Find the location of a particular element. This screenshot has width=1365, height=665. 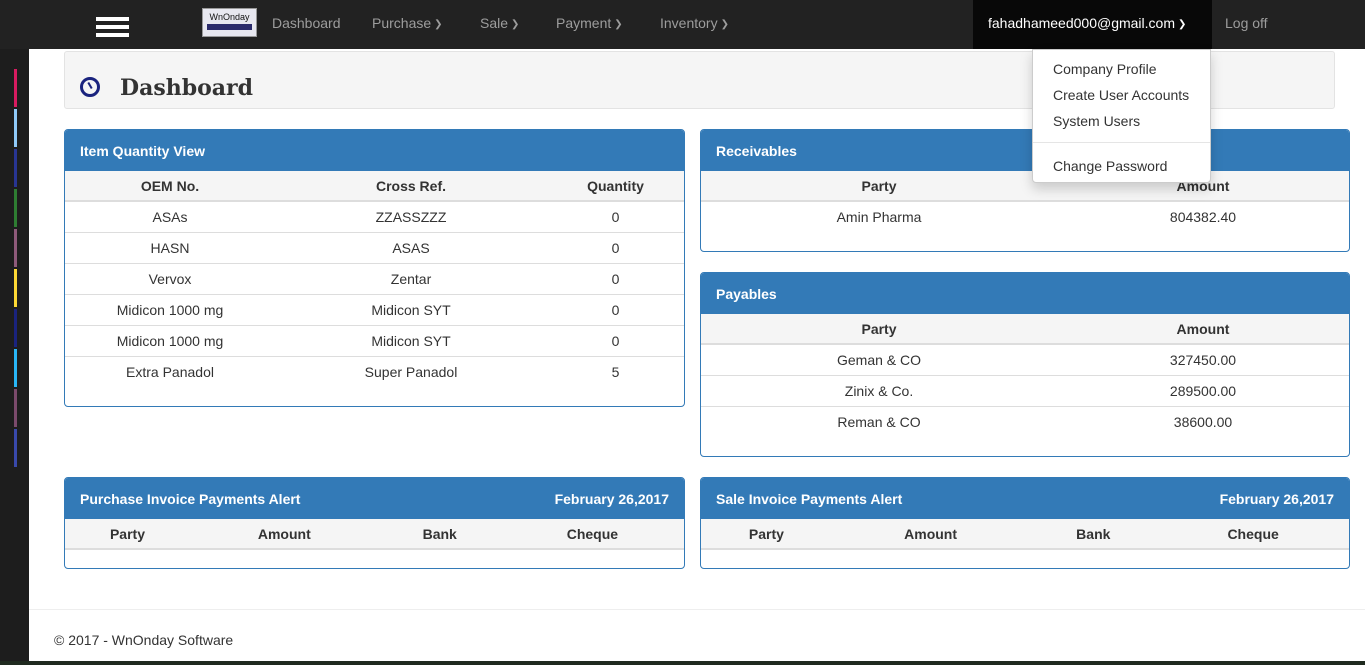

page-title: Dashboard is located at coordinates (186, 88).